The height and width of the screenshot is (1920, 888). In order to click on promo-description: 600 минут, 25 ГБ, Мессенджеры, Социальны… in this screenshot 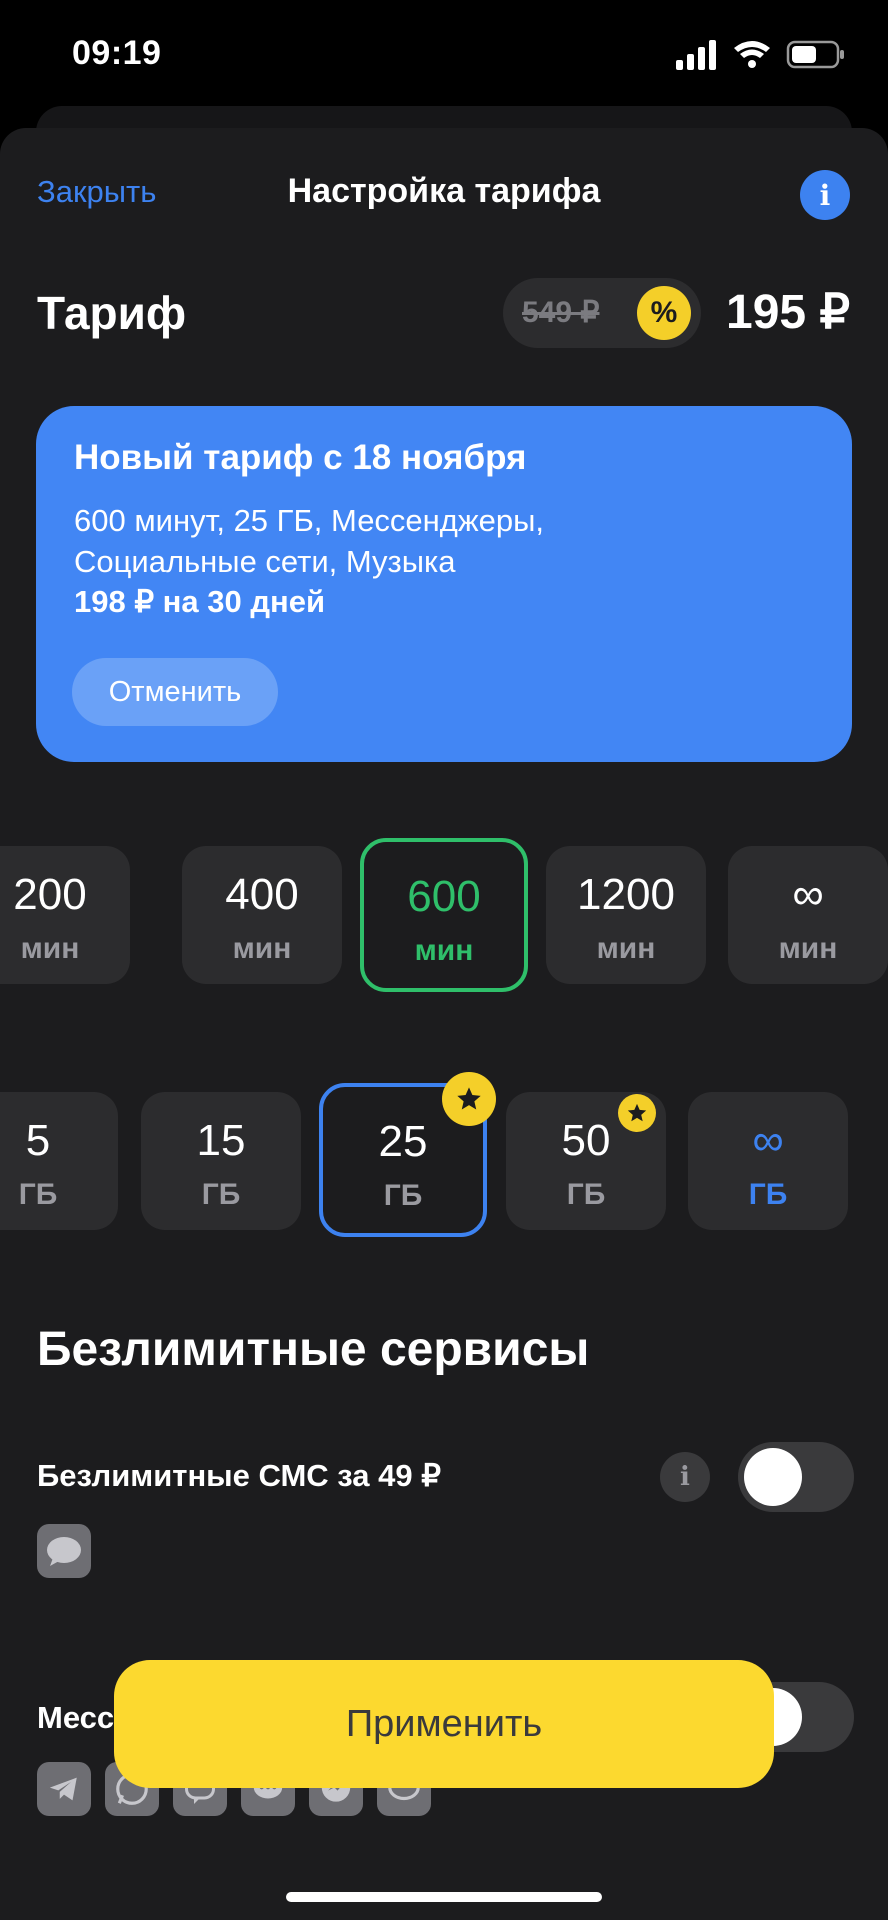, I will do `click(424, 541)`.